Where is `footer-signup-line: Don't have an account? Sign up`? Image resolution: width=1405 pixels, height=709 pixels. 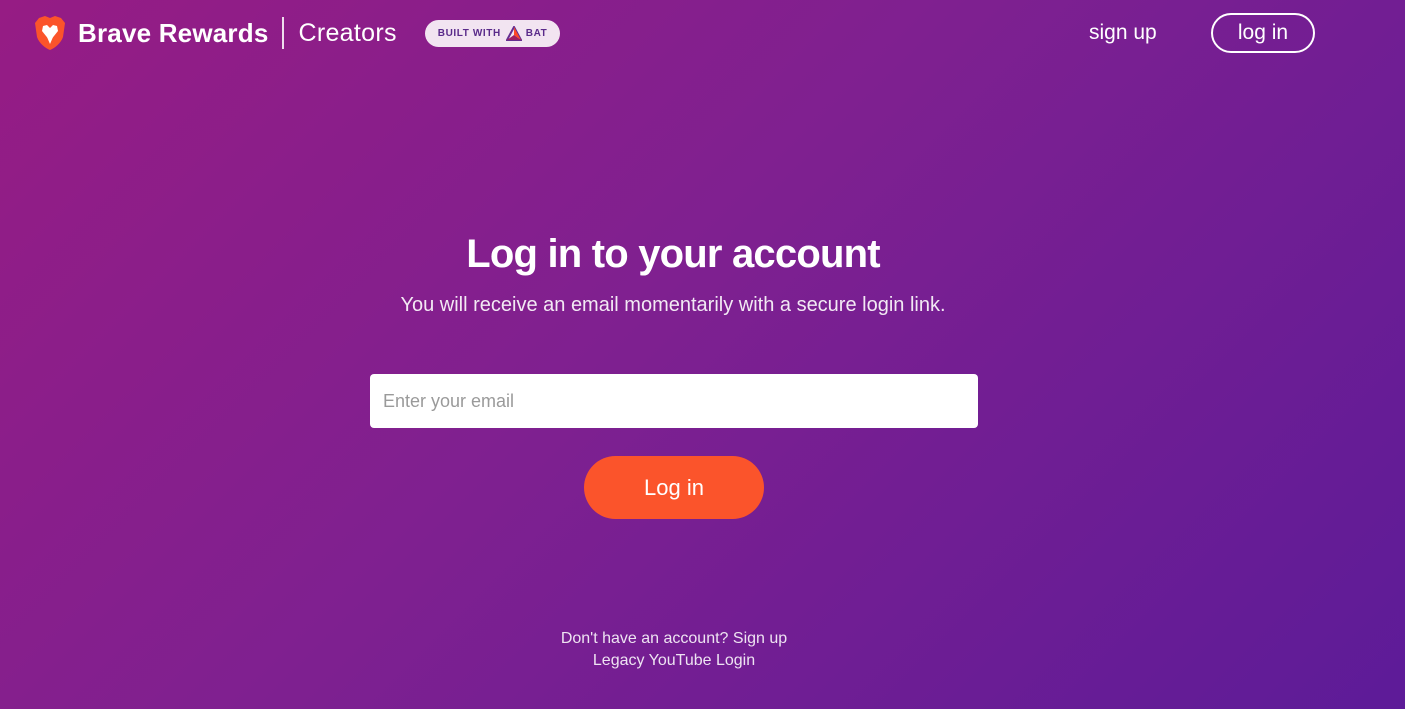 footer-signup-line: Don't have an account? Sign up is located at coordinates (674, 639).